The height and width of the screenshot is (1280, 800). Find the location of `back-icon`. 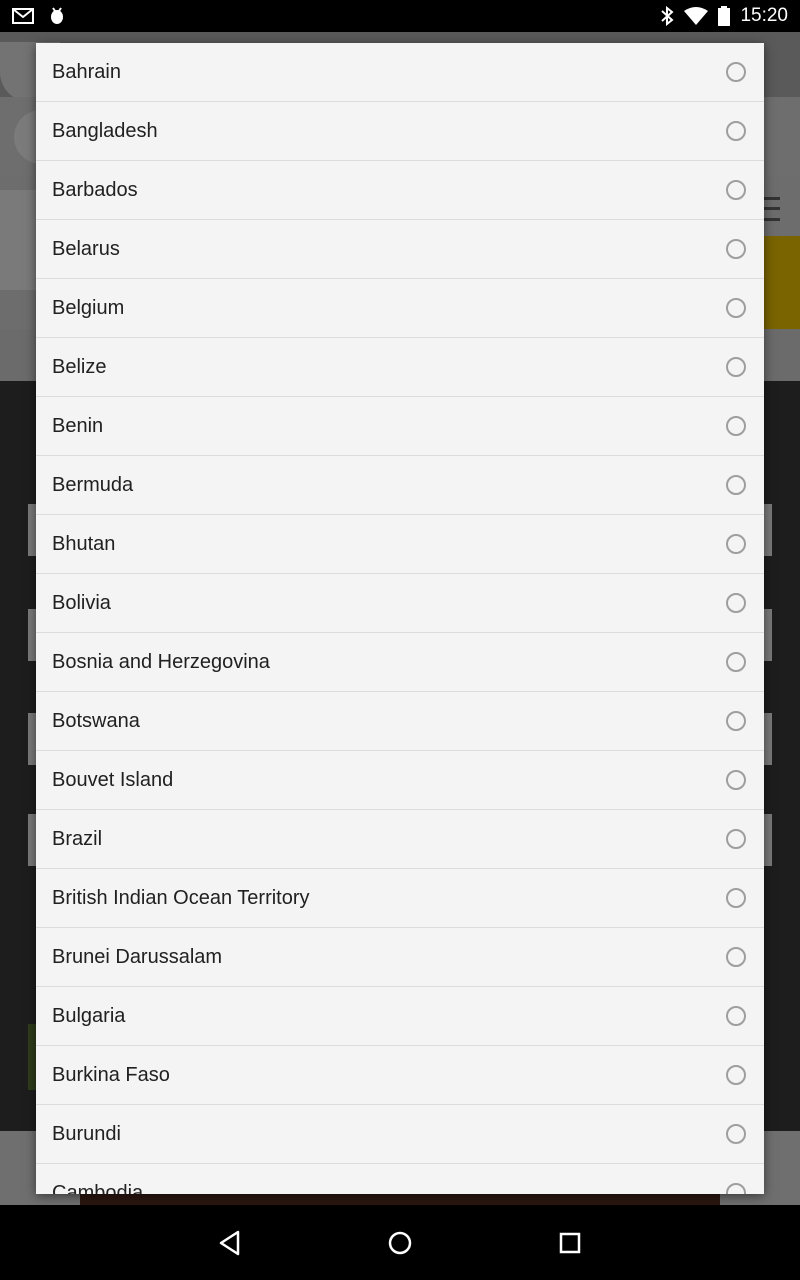

back-icon is located at coordinates (229, 1242).